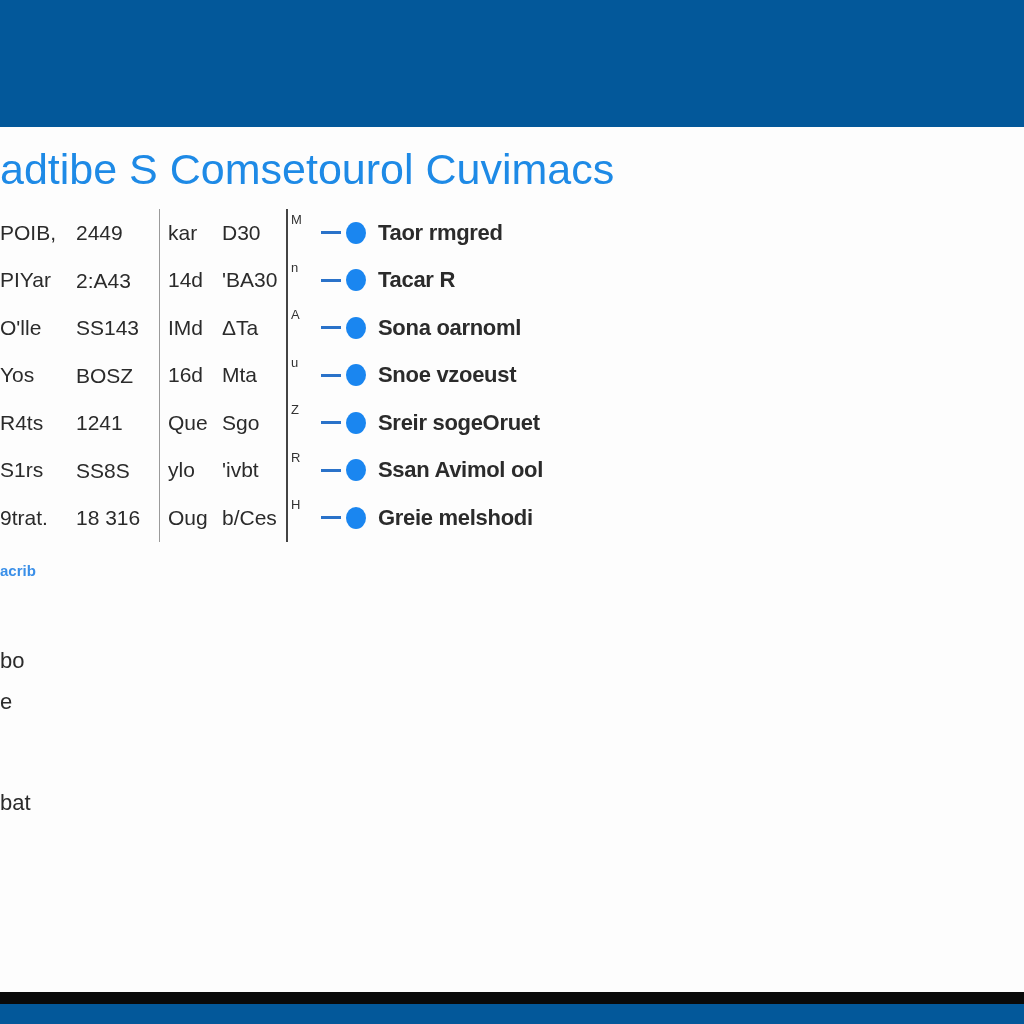 This screenshot has width=1024, height=1024. I want to click on row-marker: A, so click(295, 315).